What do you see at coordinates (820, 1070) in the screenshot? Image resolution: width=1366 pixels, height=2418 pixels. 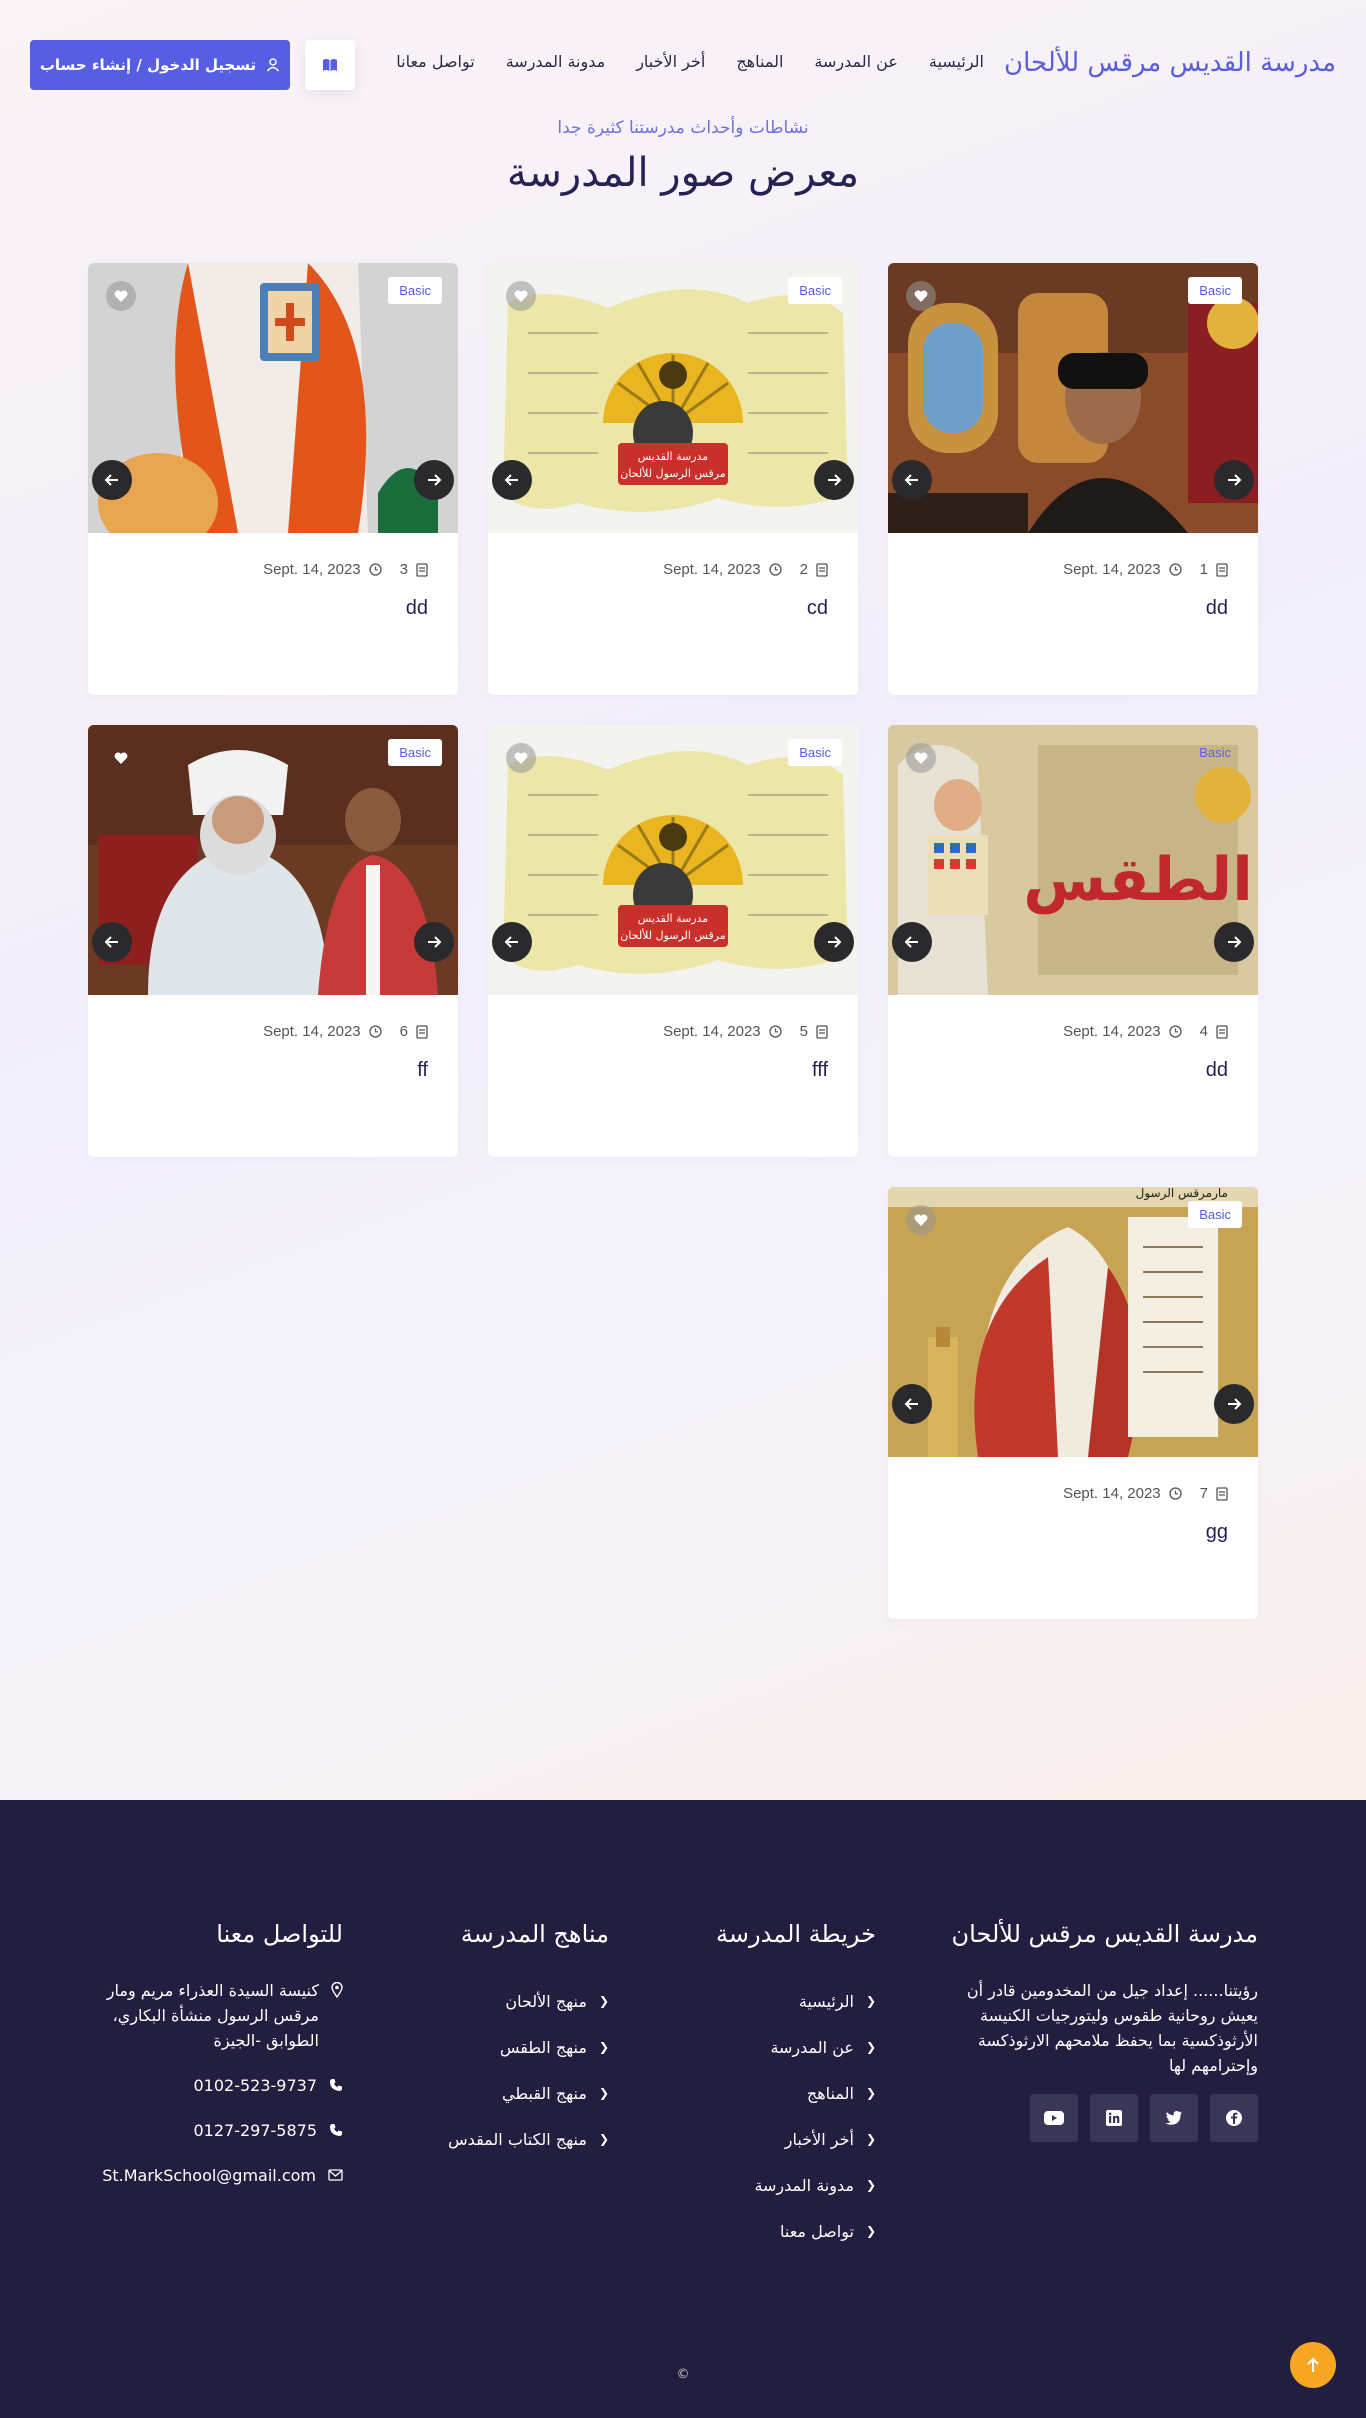 I see `card-title: fff` at bounding box center [820, 1070].